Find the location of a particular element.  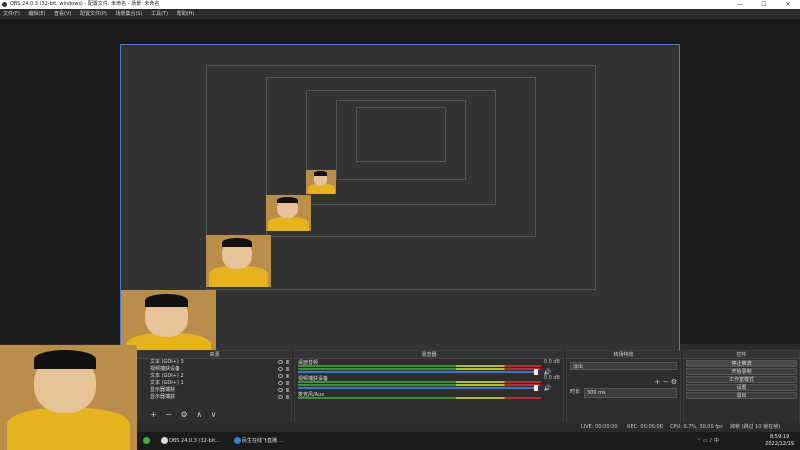

start-button is located at coordinates (146, 441).